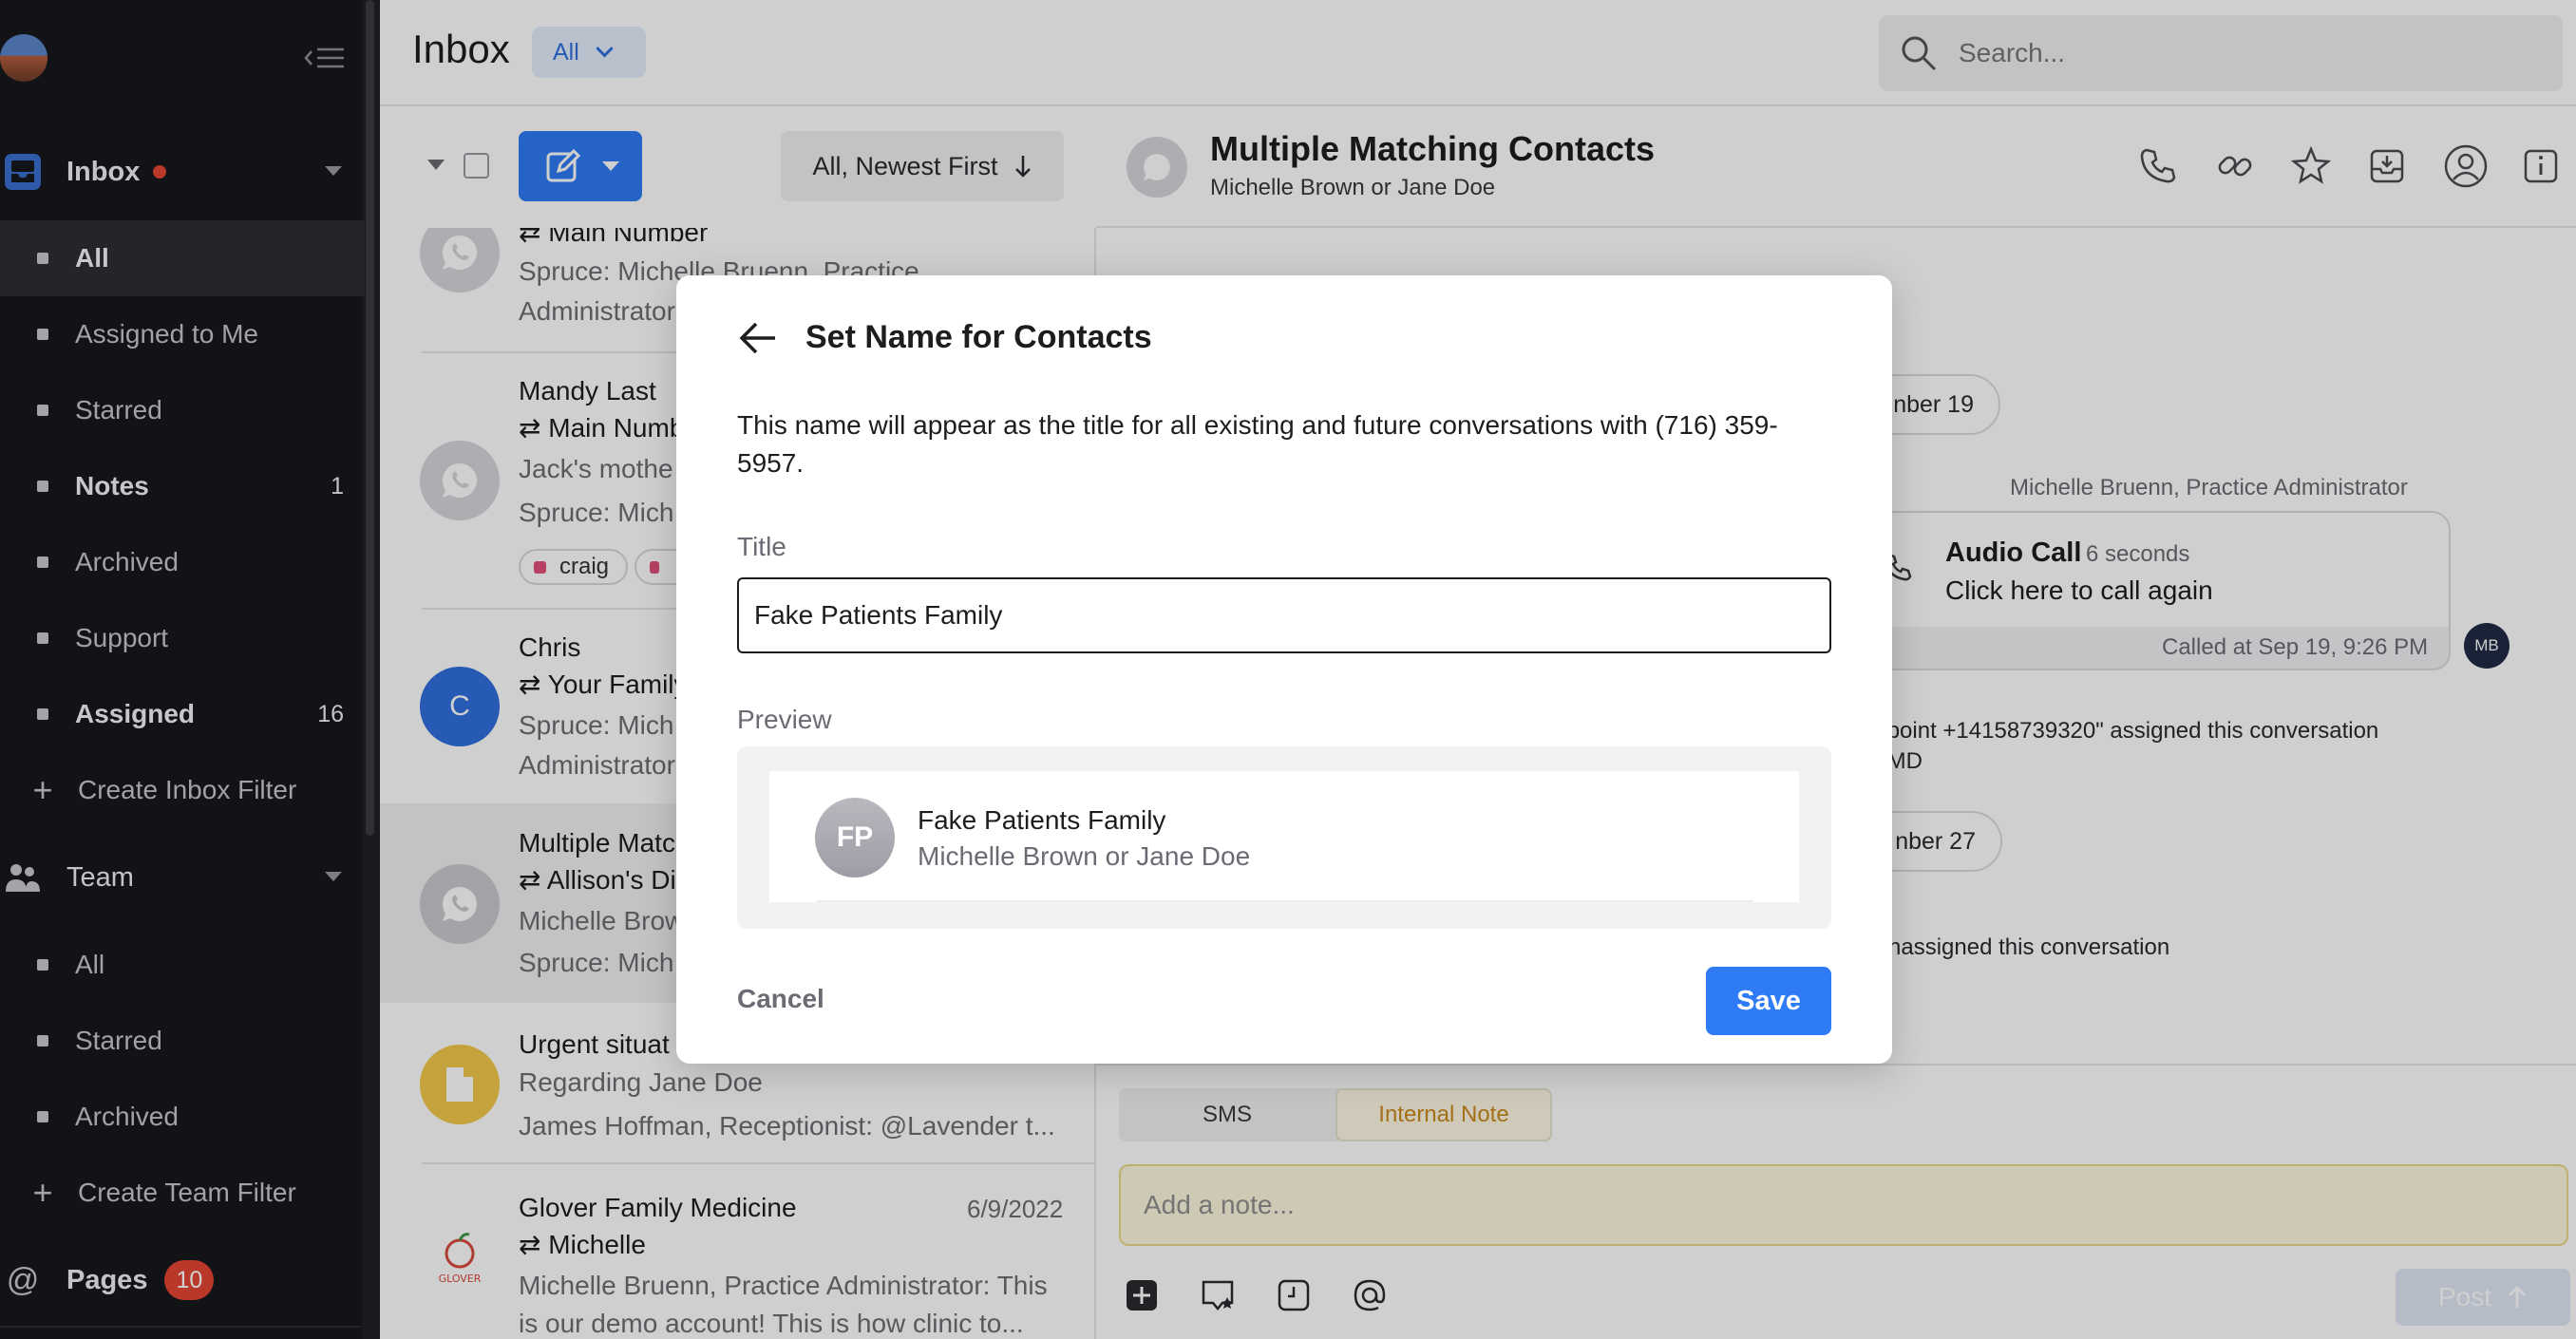 This screenshot has height=1339, width=2576. I want to click on title-field-label: Title, so click(761, 546).